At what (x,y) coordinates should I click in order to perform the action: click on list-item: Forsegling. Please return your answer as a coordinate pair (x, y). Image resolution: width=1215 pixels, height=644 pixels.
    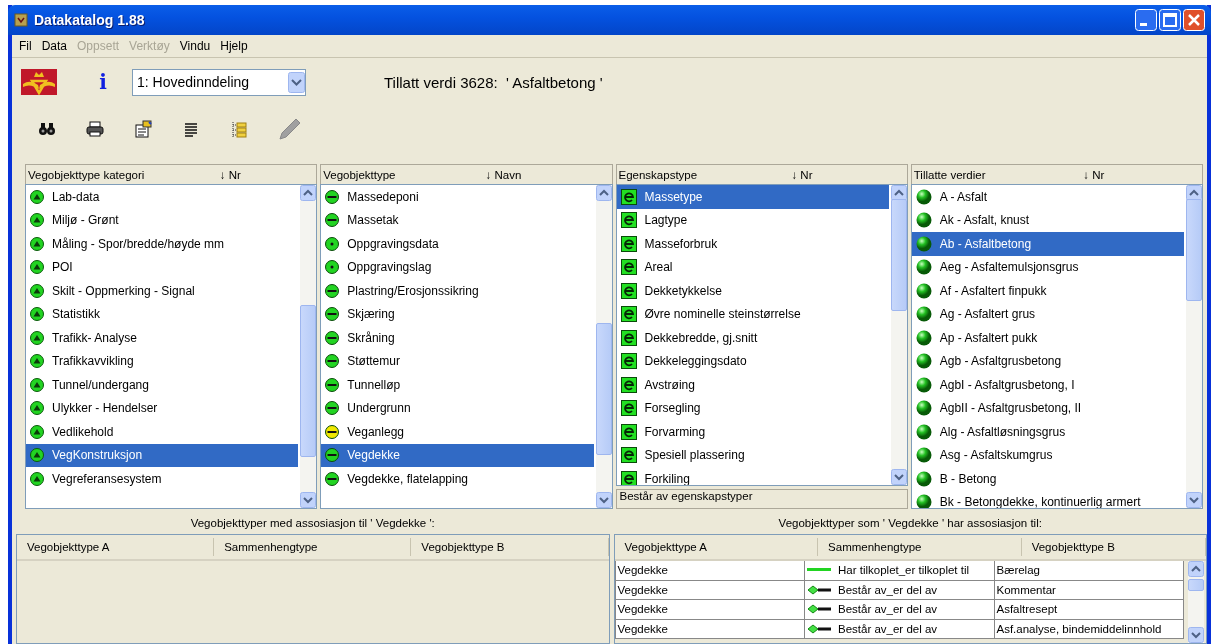
    Looking at the image, I should click on (752, 408).